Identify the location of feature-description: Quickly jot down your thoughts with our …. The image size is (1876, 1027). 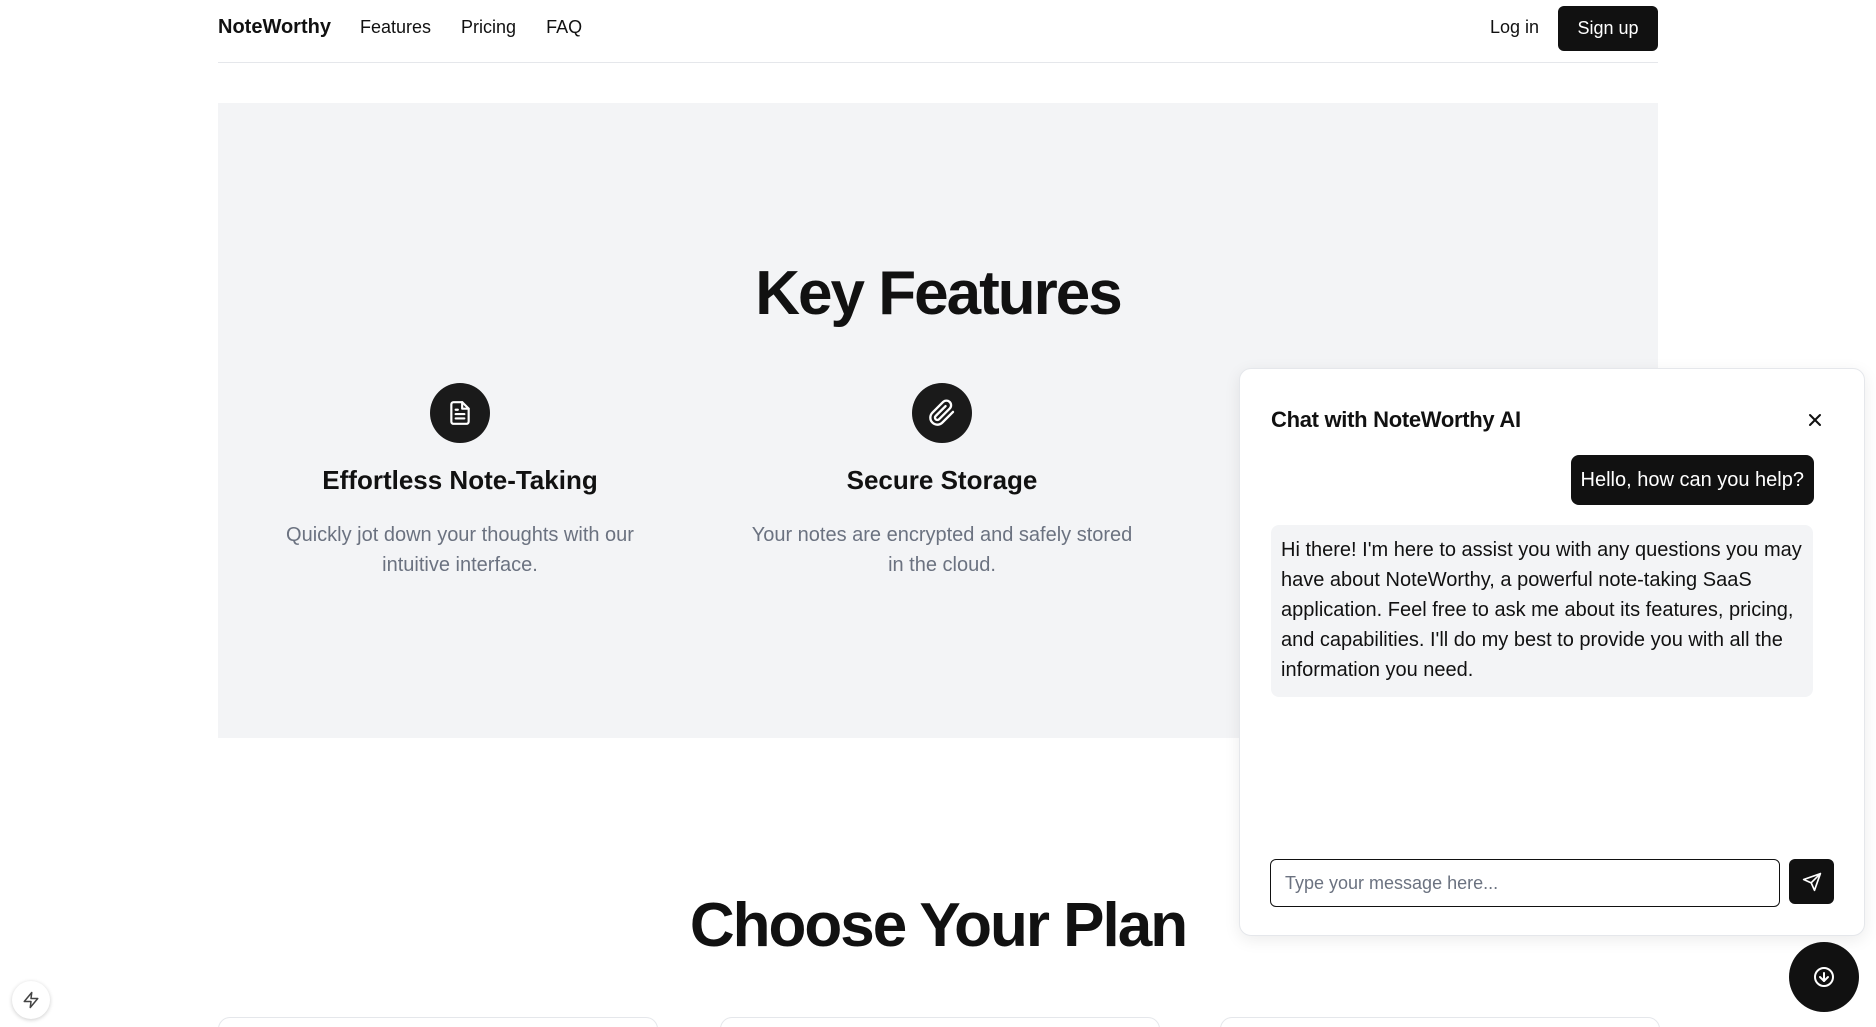
(460, 550).